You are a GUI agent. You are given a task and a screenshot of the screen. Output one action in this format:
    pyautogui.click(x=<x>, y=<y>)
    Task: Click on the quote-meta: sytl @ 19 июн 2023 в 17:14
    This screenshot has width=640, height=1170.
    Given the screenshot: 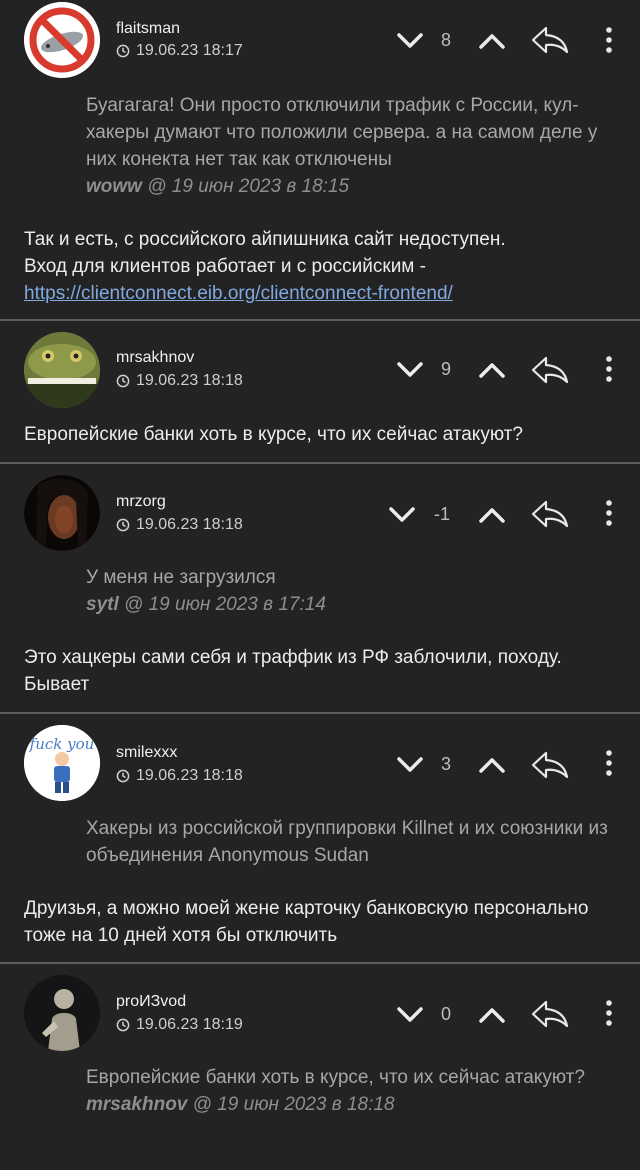 What is the action you would take?
    pyautogui.click(x=351, y=604)
    